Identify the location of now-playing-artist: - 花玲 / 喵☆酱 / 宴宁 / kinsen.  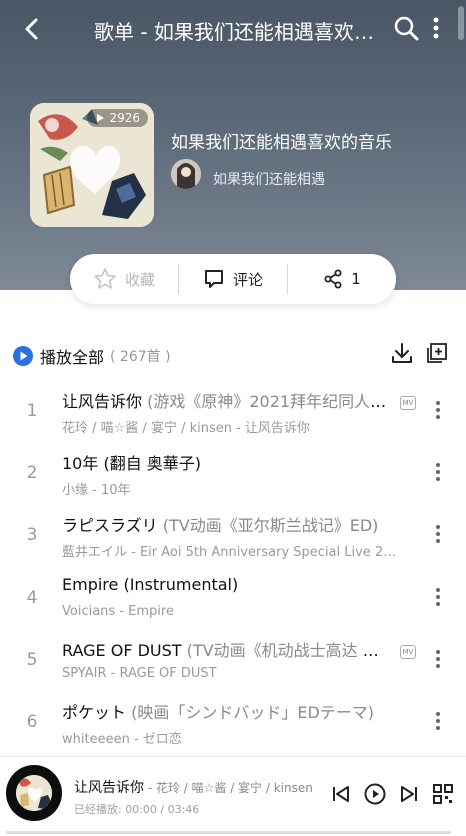
(228, 788).